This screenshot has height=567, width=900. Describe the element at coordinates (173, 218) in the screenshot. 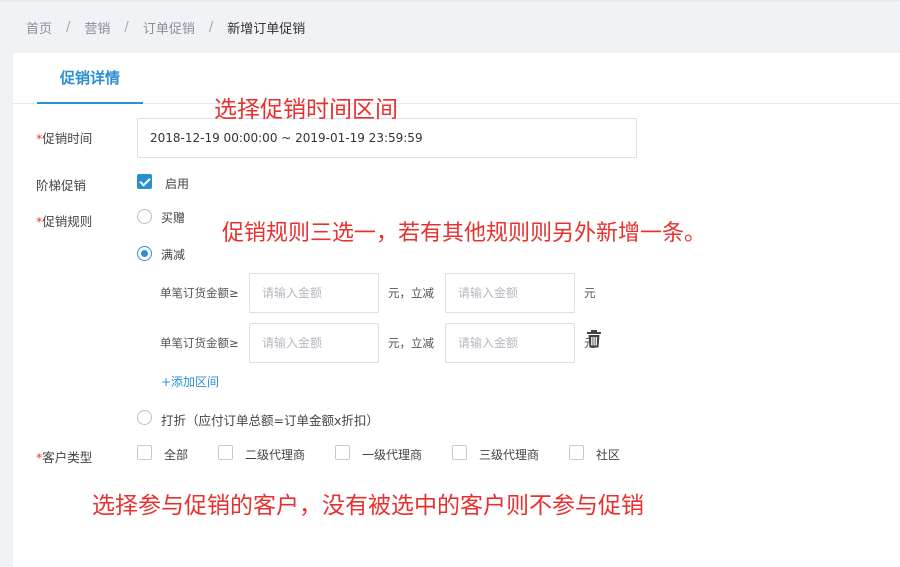

I see `rule-gift-label: 买赠` at that location.